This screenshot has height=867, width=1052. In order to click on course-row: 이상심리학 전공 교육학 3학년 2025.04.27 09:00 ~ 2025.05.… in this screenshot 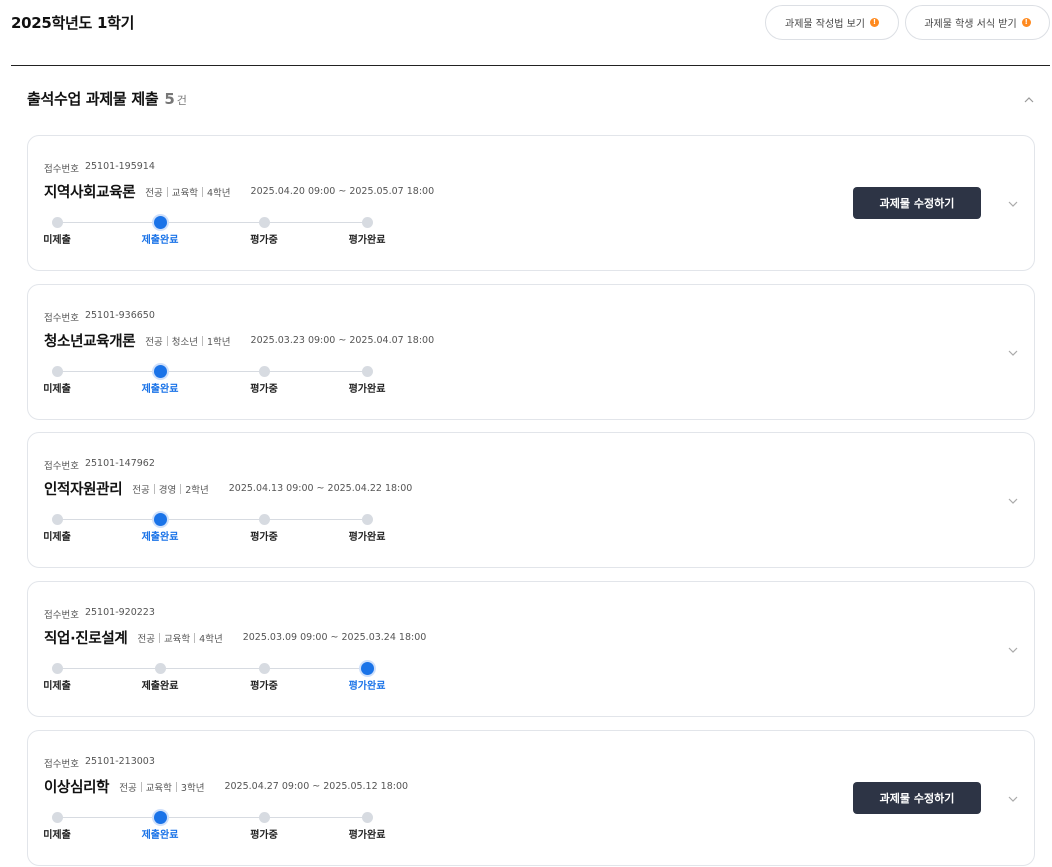, I will do `click(226, 786)`.